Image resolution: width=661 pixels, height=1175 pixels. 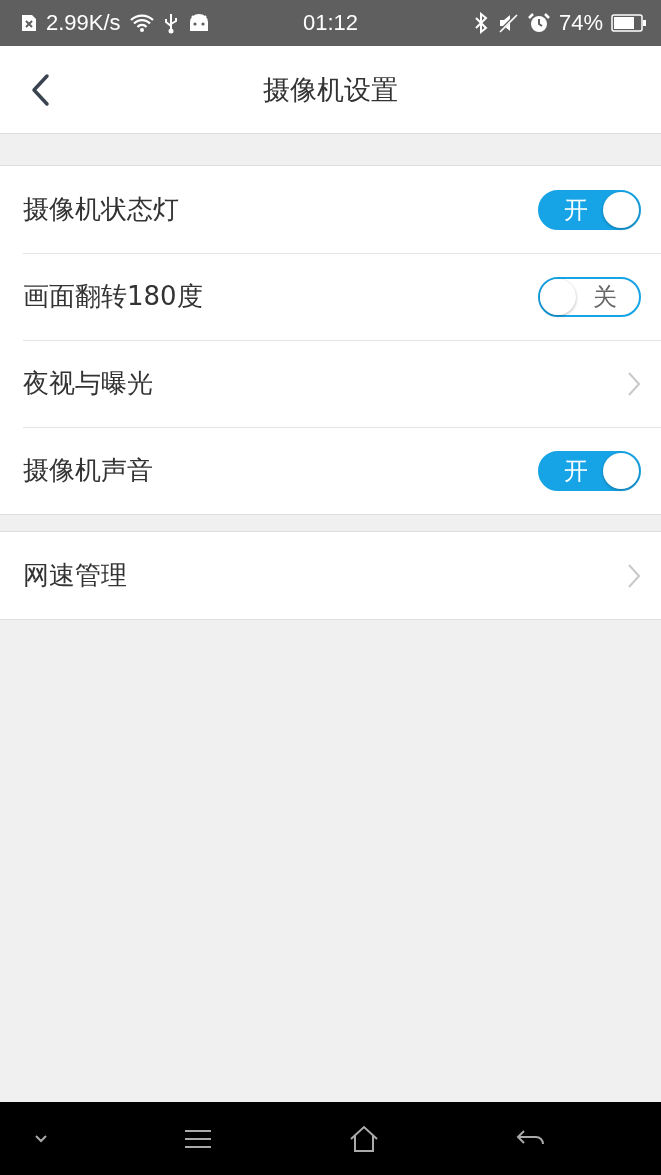 I want to click on settings-row: 夜视与曝光, so click(x=330, y=383).